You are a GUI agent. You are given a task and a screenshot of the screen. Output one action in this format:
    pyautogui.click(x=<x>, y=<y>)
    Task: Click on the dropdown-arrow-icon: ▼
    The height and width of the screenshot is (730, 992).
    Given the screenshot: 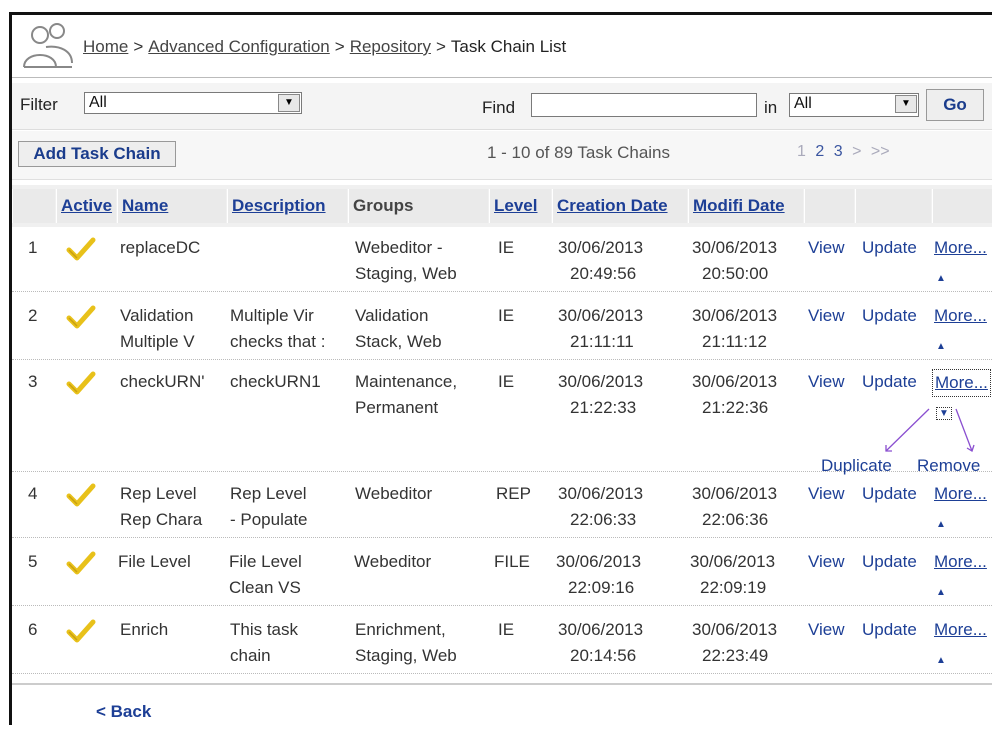 What is the action you would take?
    pyautogui.click(x=906, y=104)
    